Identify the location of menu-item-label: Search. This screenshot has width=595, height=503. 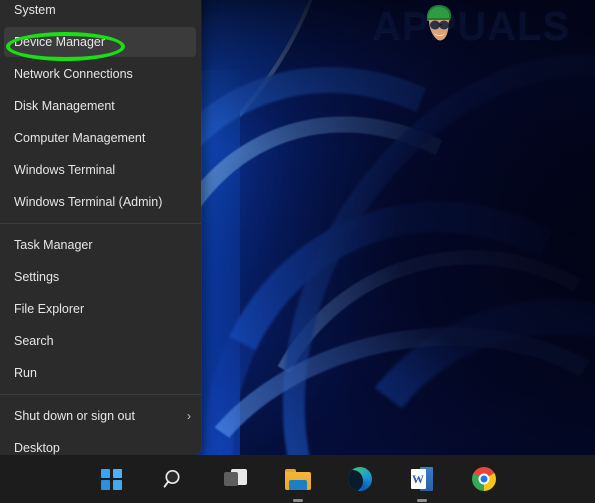
(34, 340).